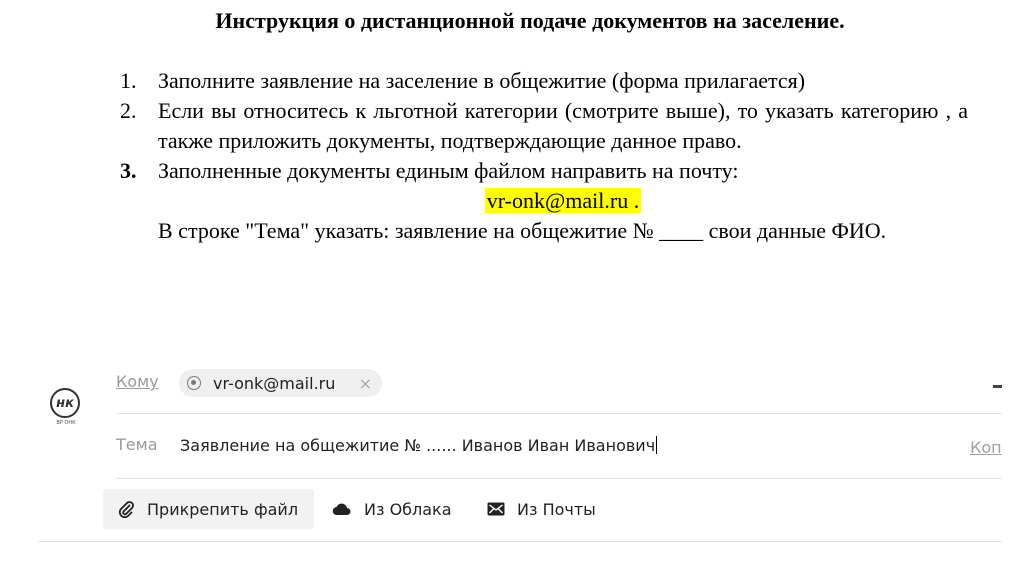 This screenshot has width=1031, height=575. I want to click on paperclip-icon, so click(126, 509).